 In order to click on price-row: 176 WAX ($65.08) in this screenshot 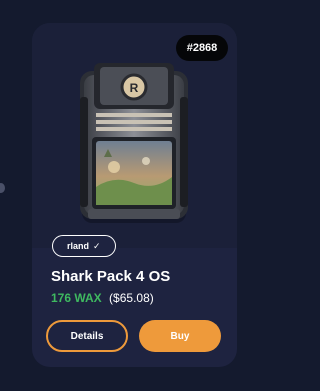, I will do `click(102, 298)`.